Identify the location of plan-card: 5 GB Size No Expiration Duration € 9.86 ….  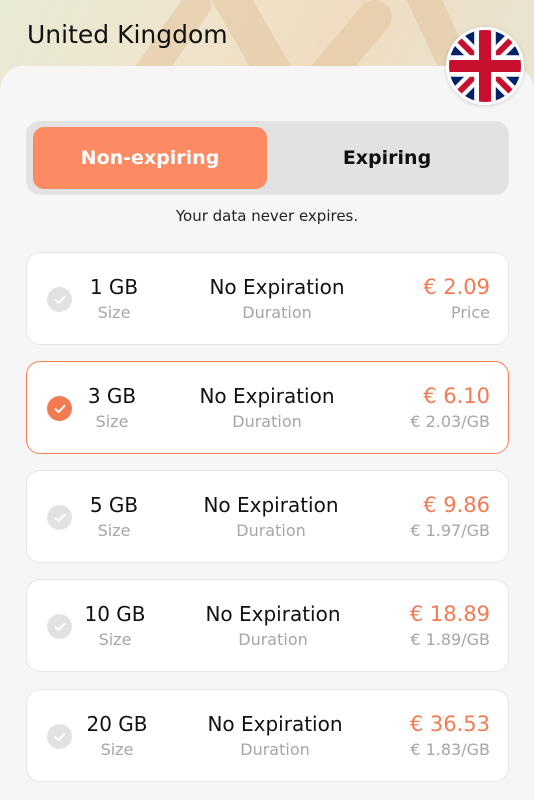
(267, 516).